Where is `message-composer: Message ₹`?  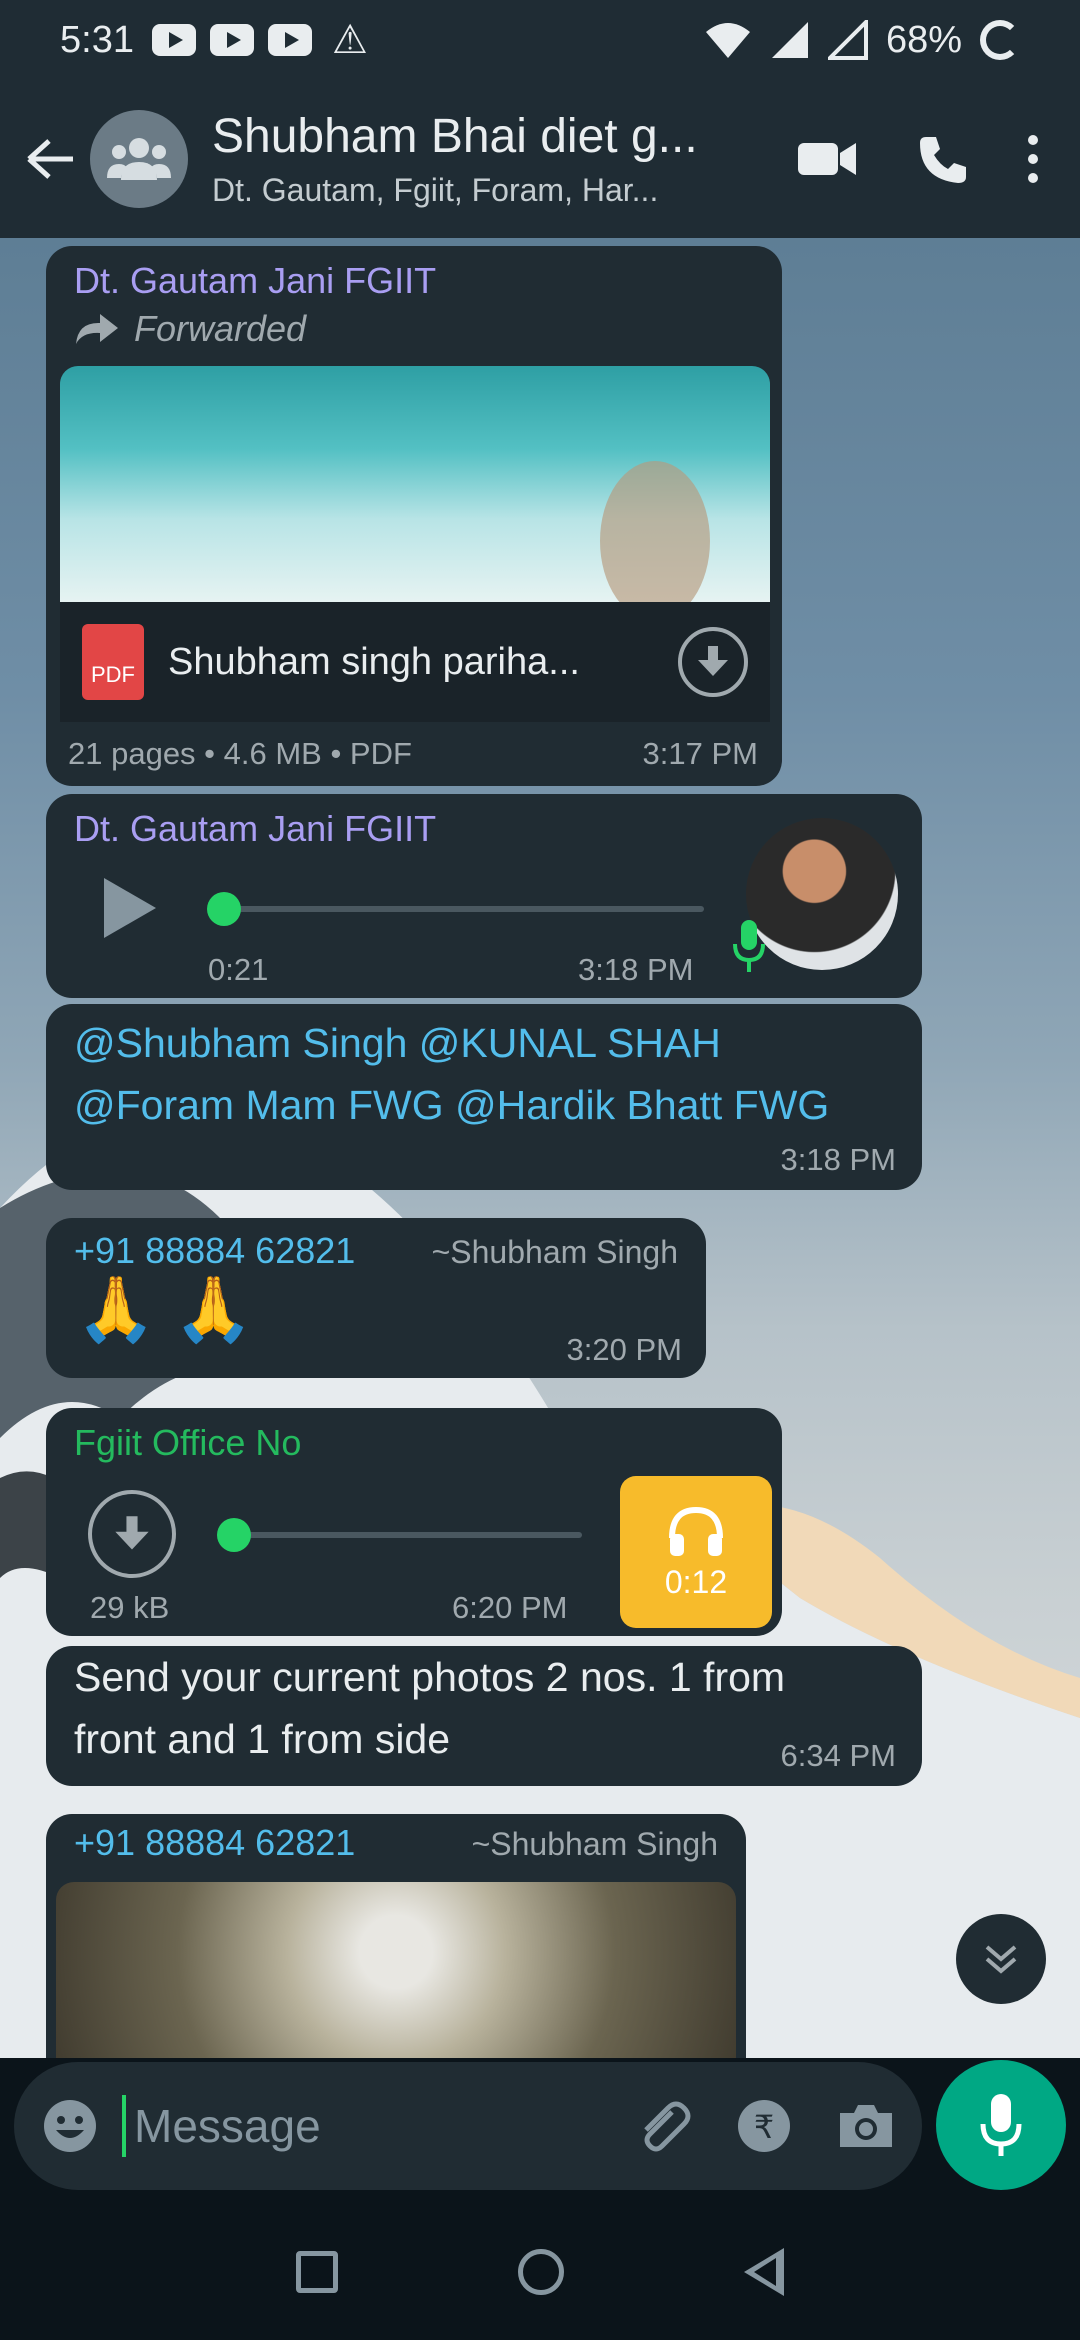 message-composer: Message ₹ is located at coordinates (468, 2126).